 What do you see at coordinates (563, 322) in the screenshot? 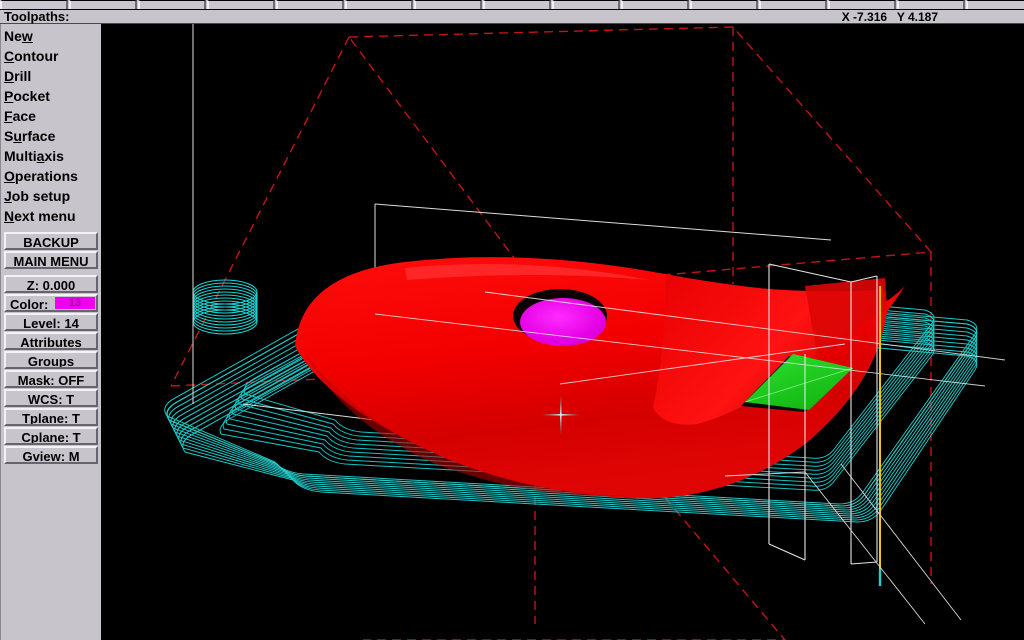
I see `hole-fill-magenta` at bounding box center [563, 322].